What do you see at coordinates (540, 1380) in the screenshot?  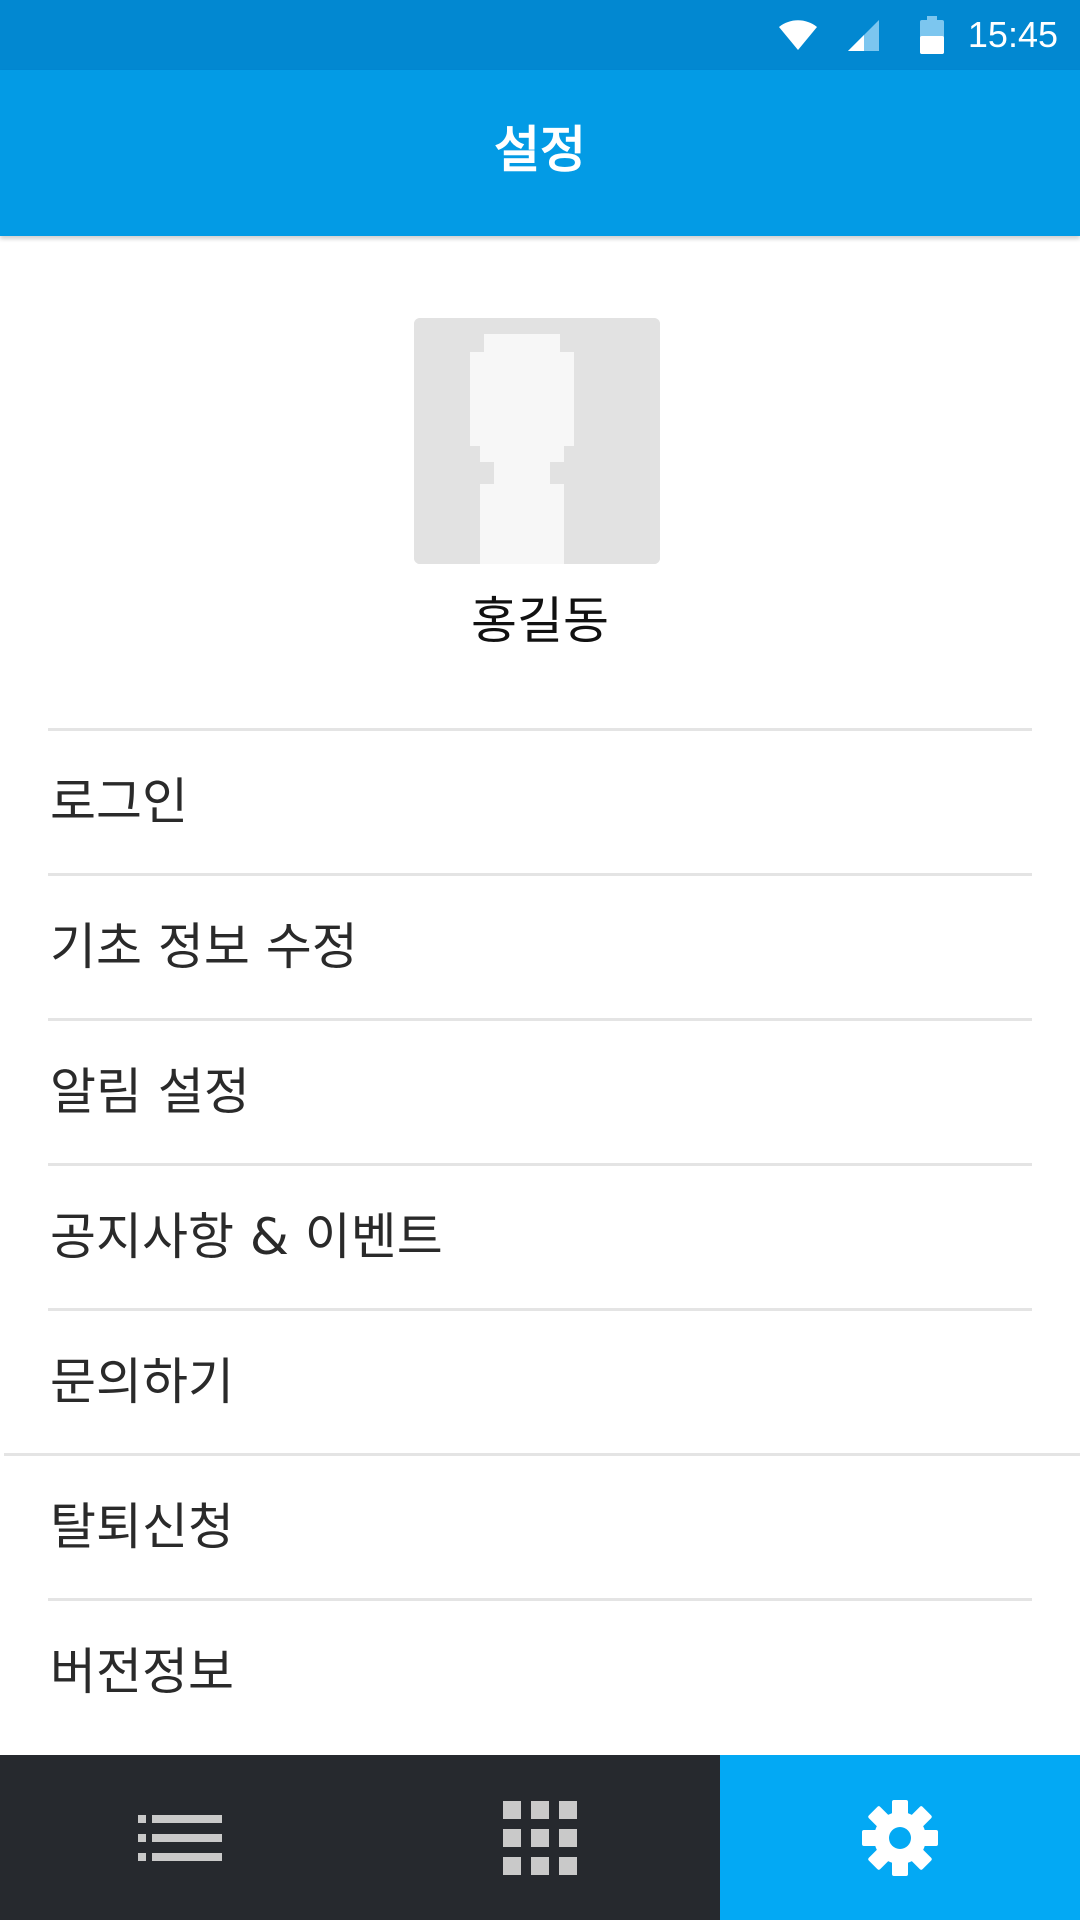 I see `menu-item-inquiry: 문의하기` at bounding box center [540, 1380].